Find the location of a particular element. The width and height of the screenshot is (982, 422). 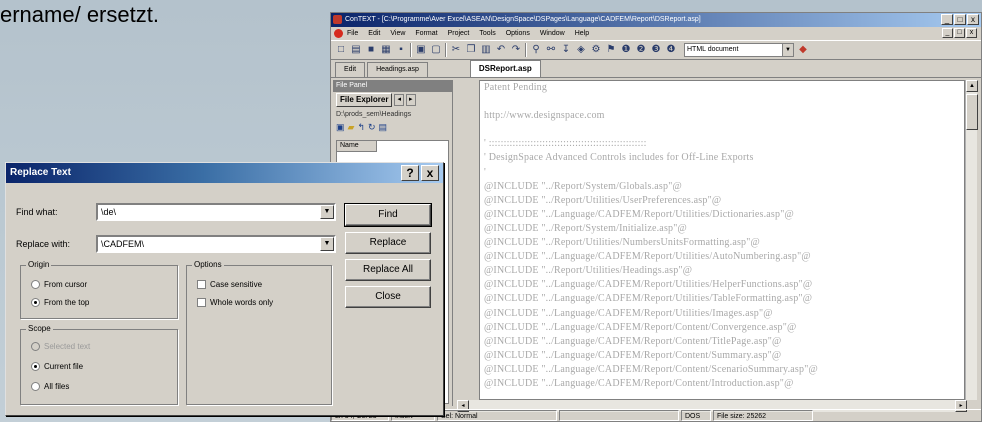

scroll-up-icon: ▲ is located at coordinates (972, 86).